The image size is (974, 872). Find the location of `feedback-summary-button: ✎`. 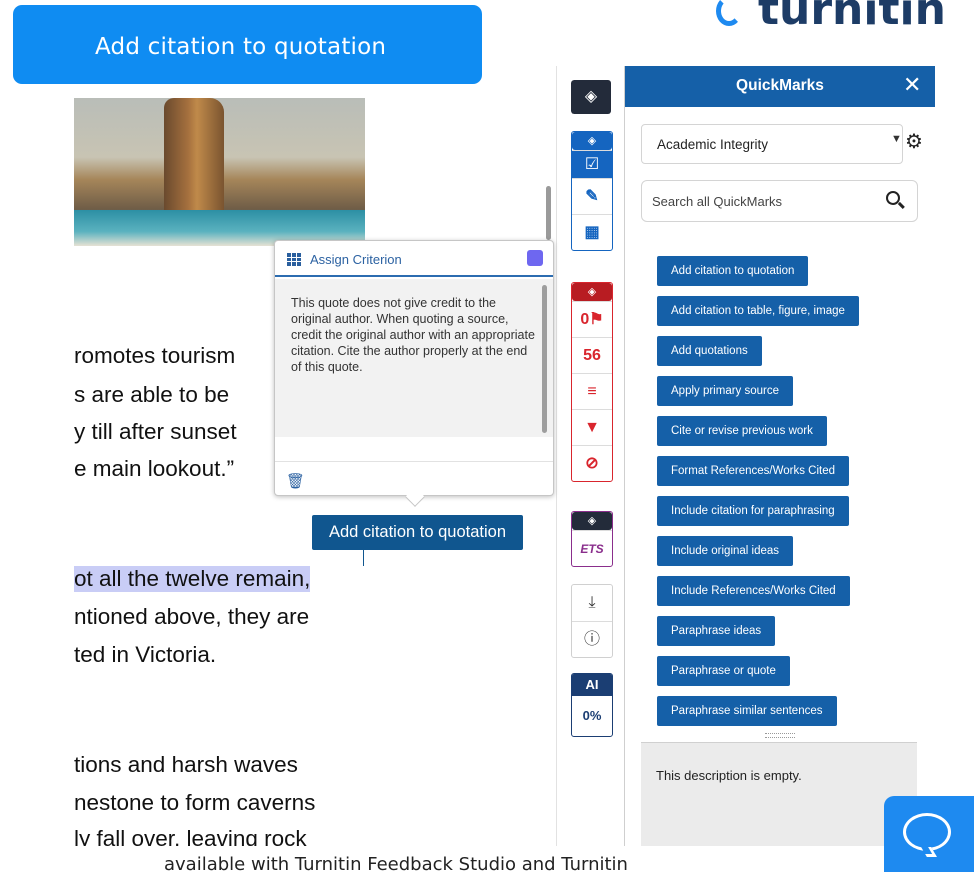

feedback-summary-button: ✎ is located at coordinates (592, 196).